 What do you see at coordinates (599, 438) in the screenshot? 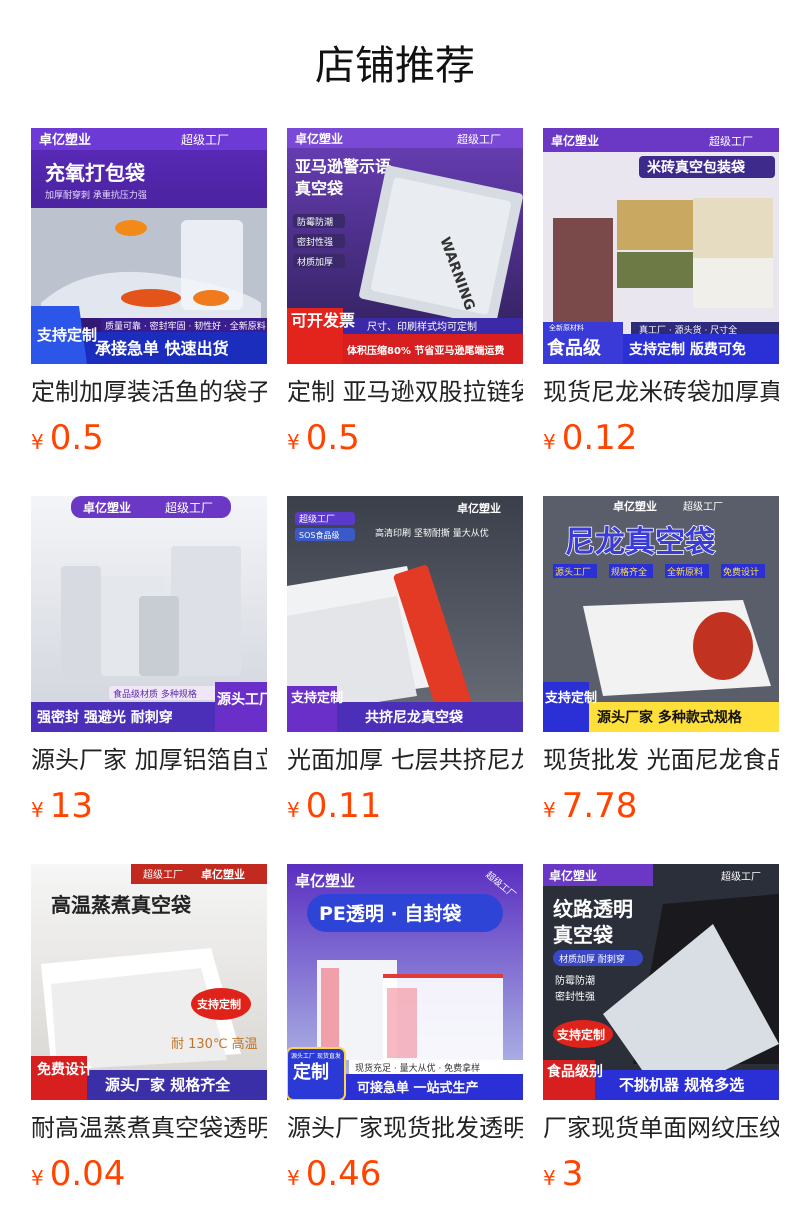
I see `price-value: 0.12` at bounding box center [599, 438].